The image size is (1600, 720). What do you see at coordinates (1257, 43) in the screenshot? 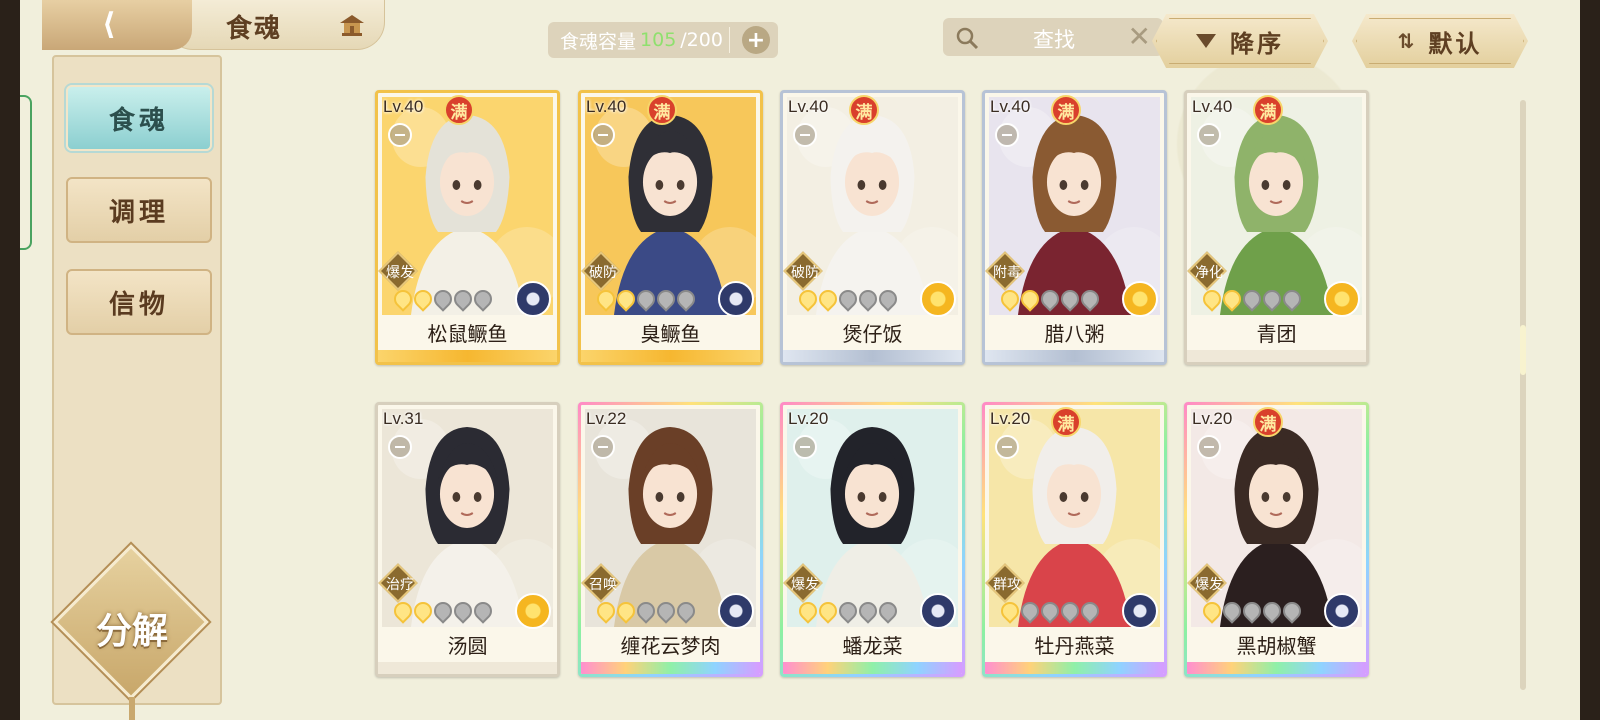
I see `sort-label: 降序` at bounding box center [1257, 43].